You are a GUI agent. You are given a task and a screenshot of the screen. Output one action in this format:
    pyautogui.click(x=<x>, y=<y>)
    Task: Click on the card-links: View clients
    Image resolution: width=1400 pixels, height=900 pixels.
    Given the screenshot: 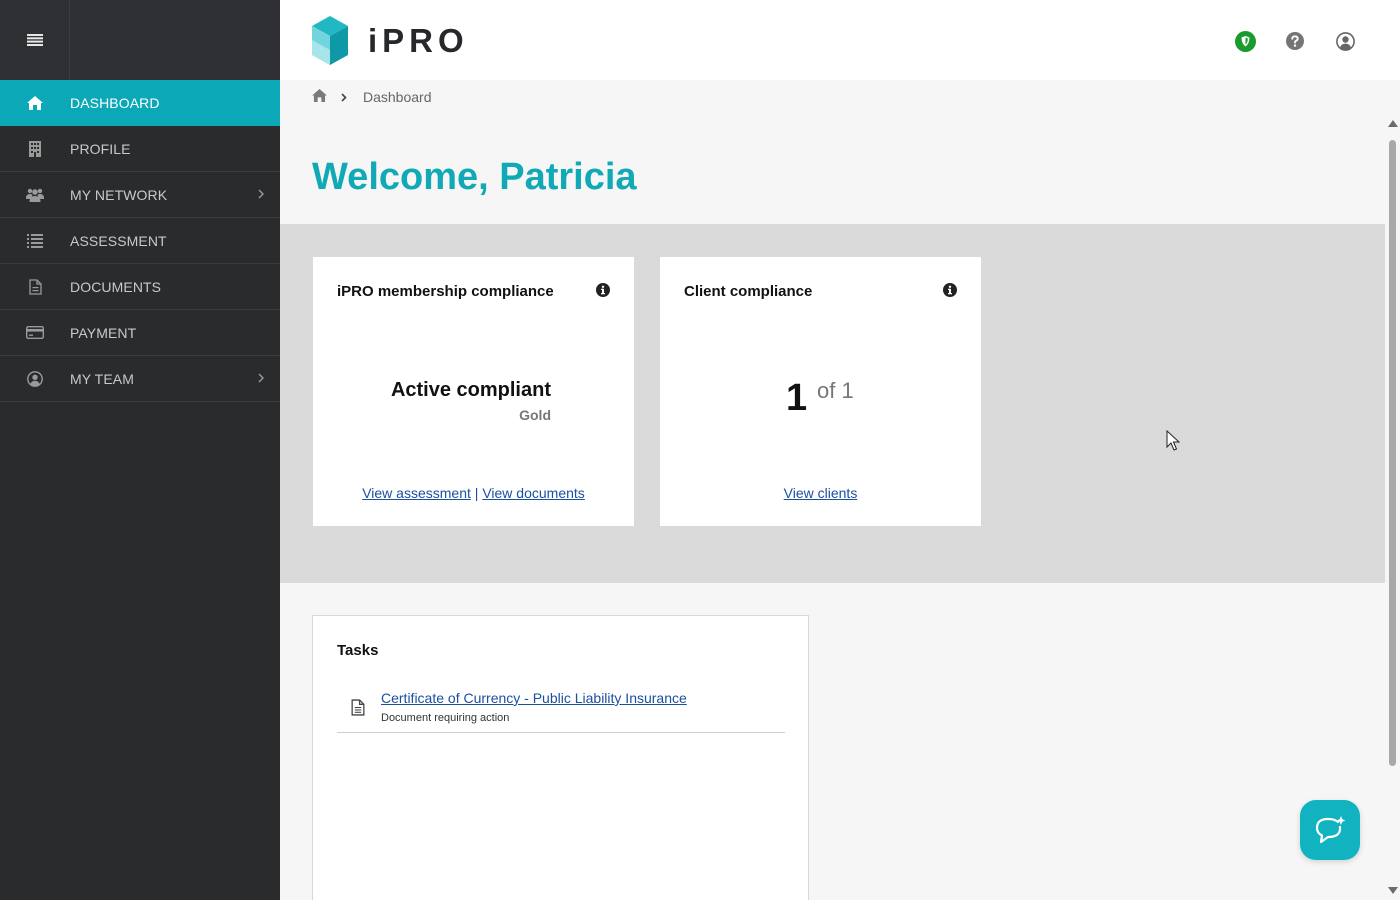 What is the action you would take?
    pyautogui.click(x=820, y=493)
    